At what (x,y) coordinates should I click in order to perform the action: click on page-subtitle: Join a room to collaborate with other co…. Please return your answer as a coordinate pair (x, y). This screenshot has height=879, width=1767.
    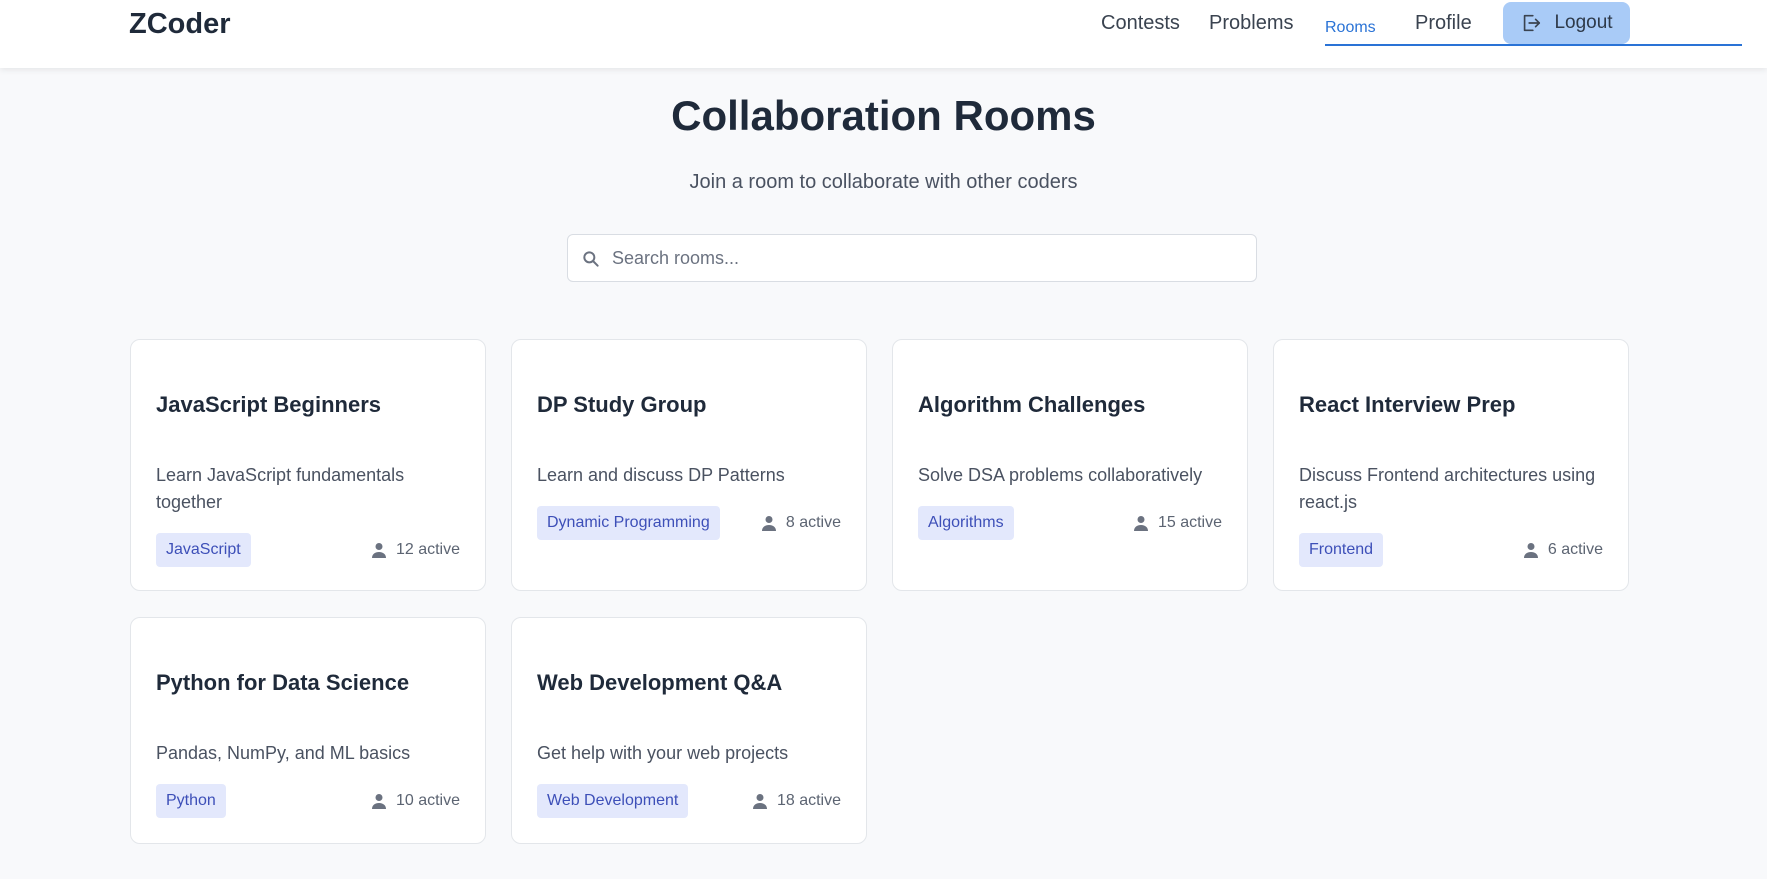
    Looking at the image, I should click on (883, 182).